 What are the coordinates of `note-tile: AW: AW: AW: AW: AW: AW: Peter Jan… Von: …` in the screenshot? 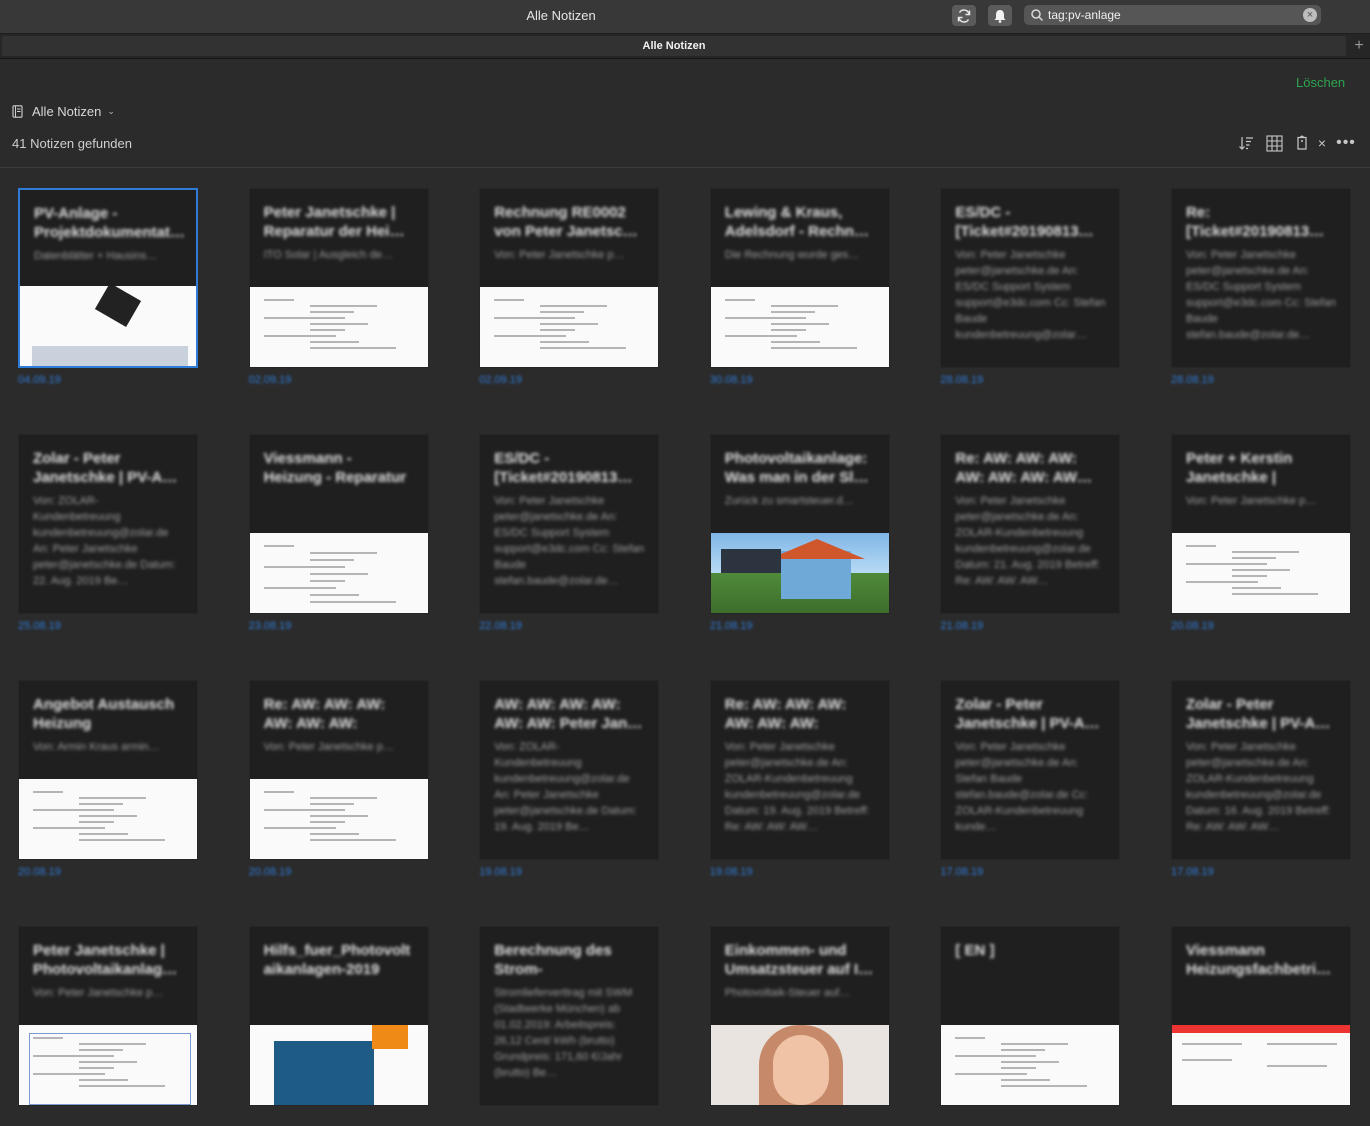 It's located at (569, 770).